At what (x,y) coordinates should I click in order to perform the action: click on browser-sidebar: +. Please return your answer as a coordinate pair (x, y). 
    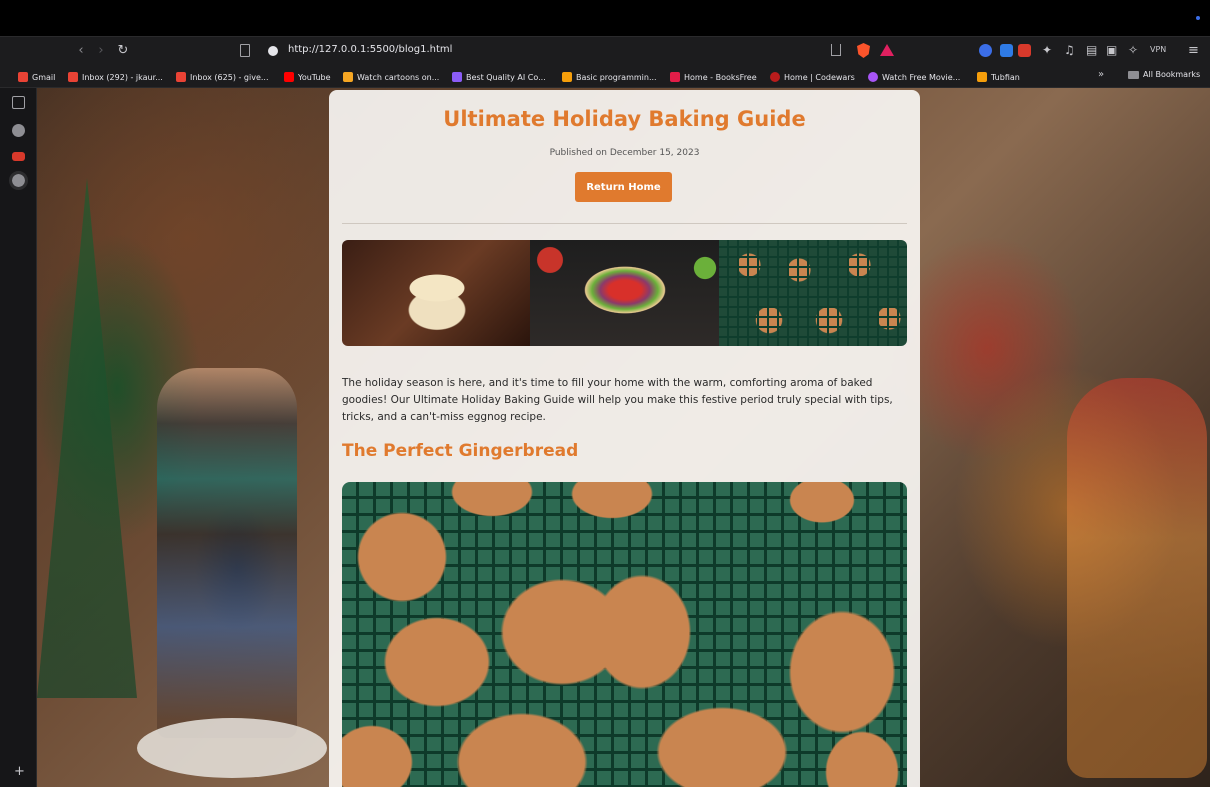
    Looking at the image, I should click on (18, 437).